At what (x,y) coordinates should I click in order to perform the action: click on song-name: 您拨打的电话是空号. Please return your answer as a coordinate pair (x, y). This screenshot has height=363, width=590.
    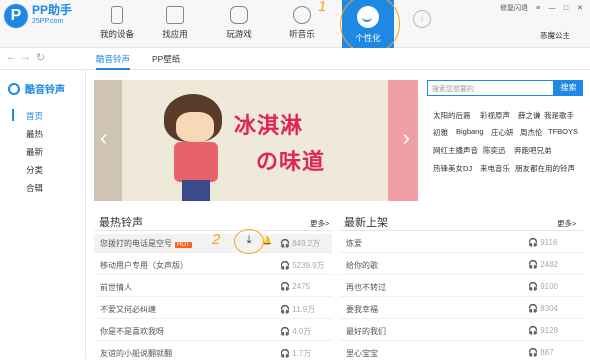
    Looking at the image, I should click on (136, 243).